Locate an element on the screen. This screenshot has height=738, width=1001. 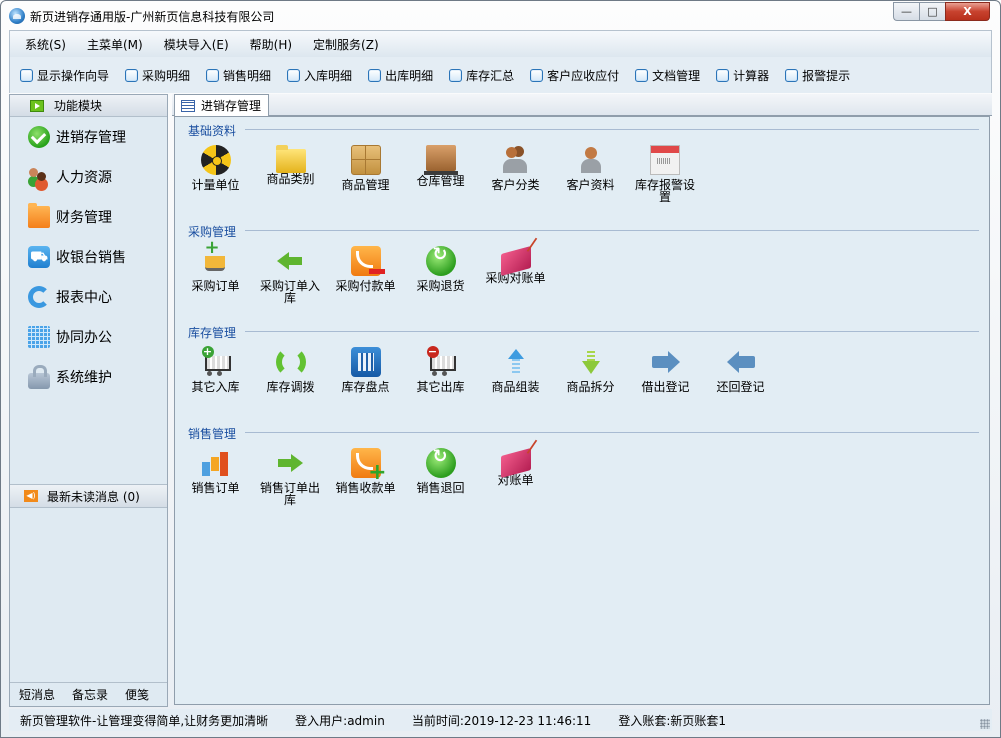
tile-purchase-statement: 采购对账单 is located at coordinates (515, 265).